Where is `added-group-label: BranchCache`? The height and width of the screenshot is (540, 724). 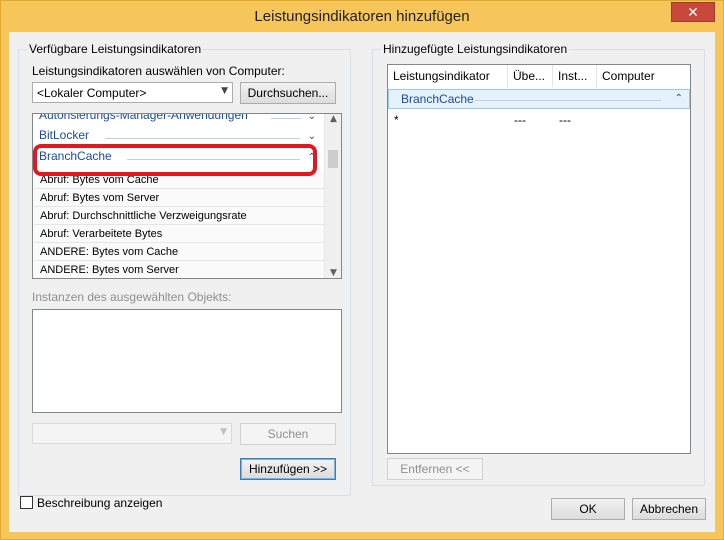
added-group-label: BranchCache is located at coordinates (437, 99).